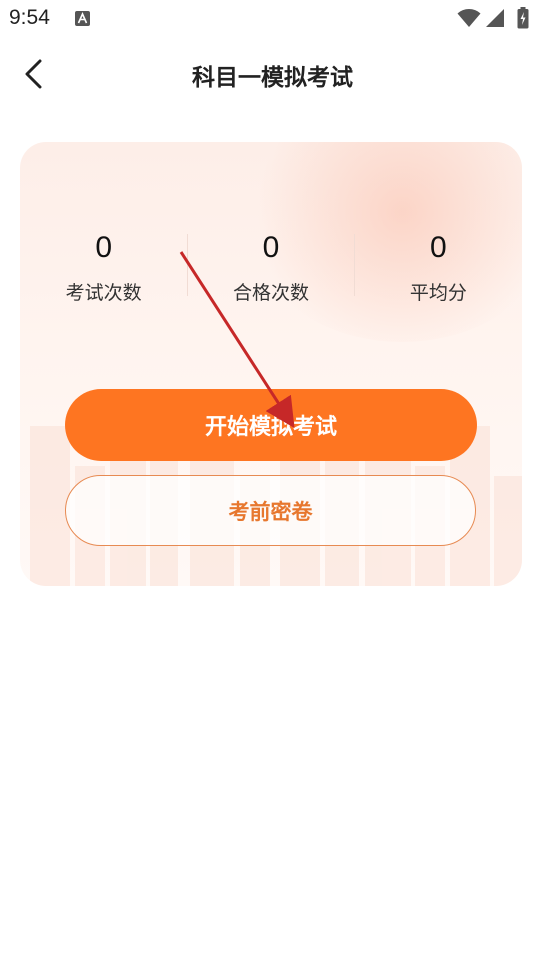  I want to click on status-bar: 9:54, so click(272, 19).